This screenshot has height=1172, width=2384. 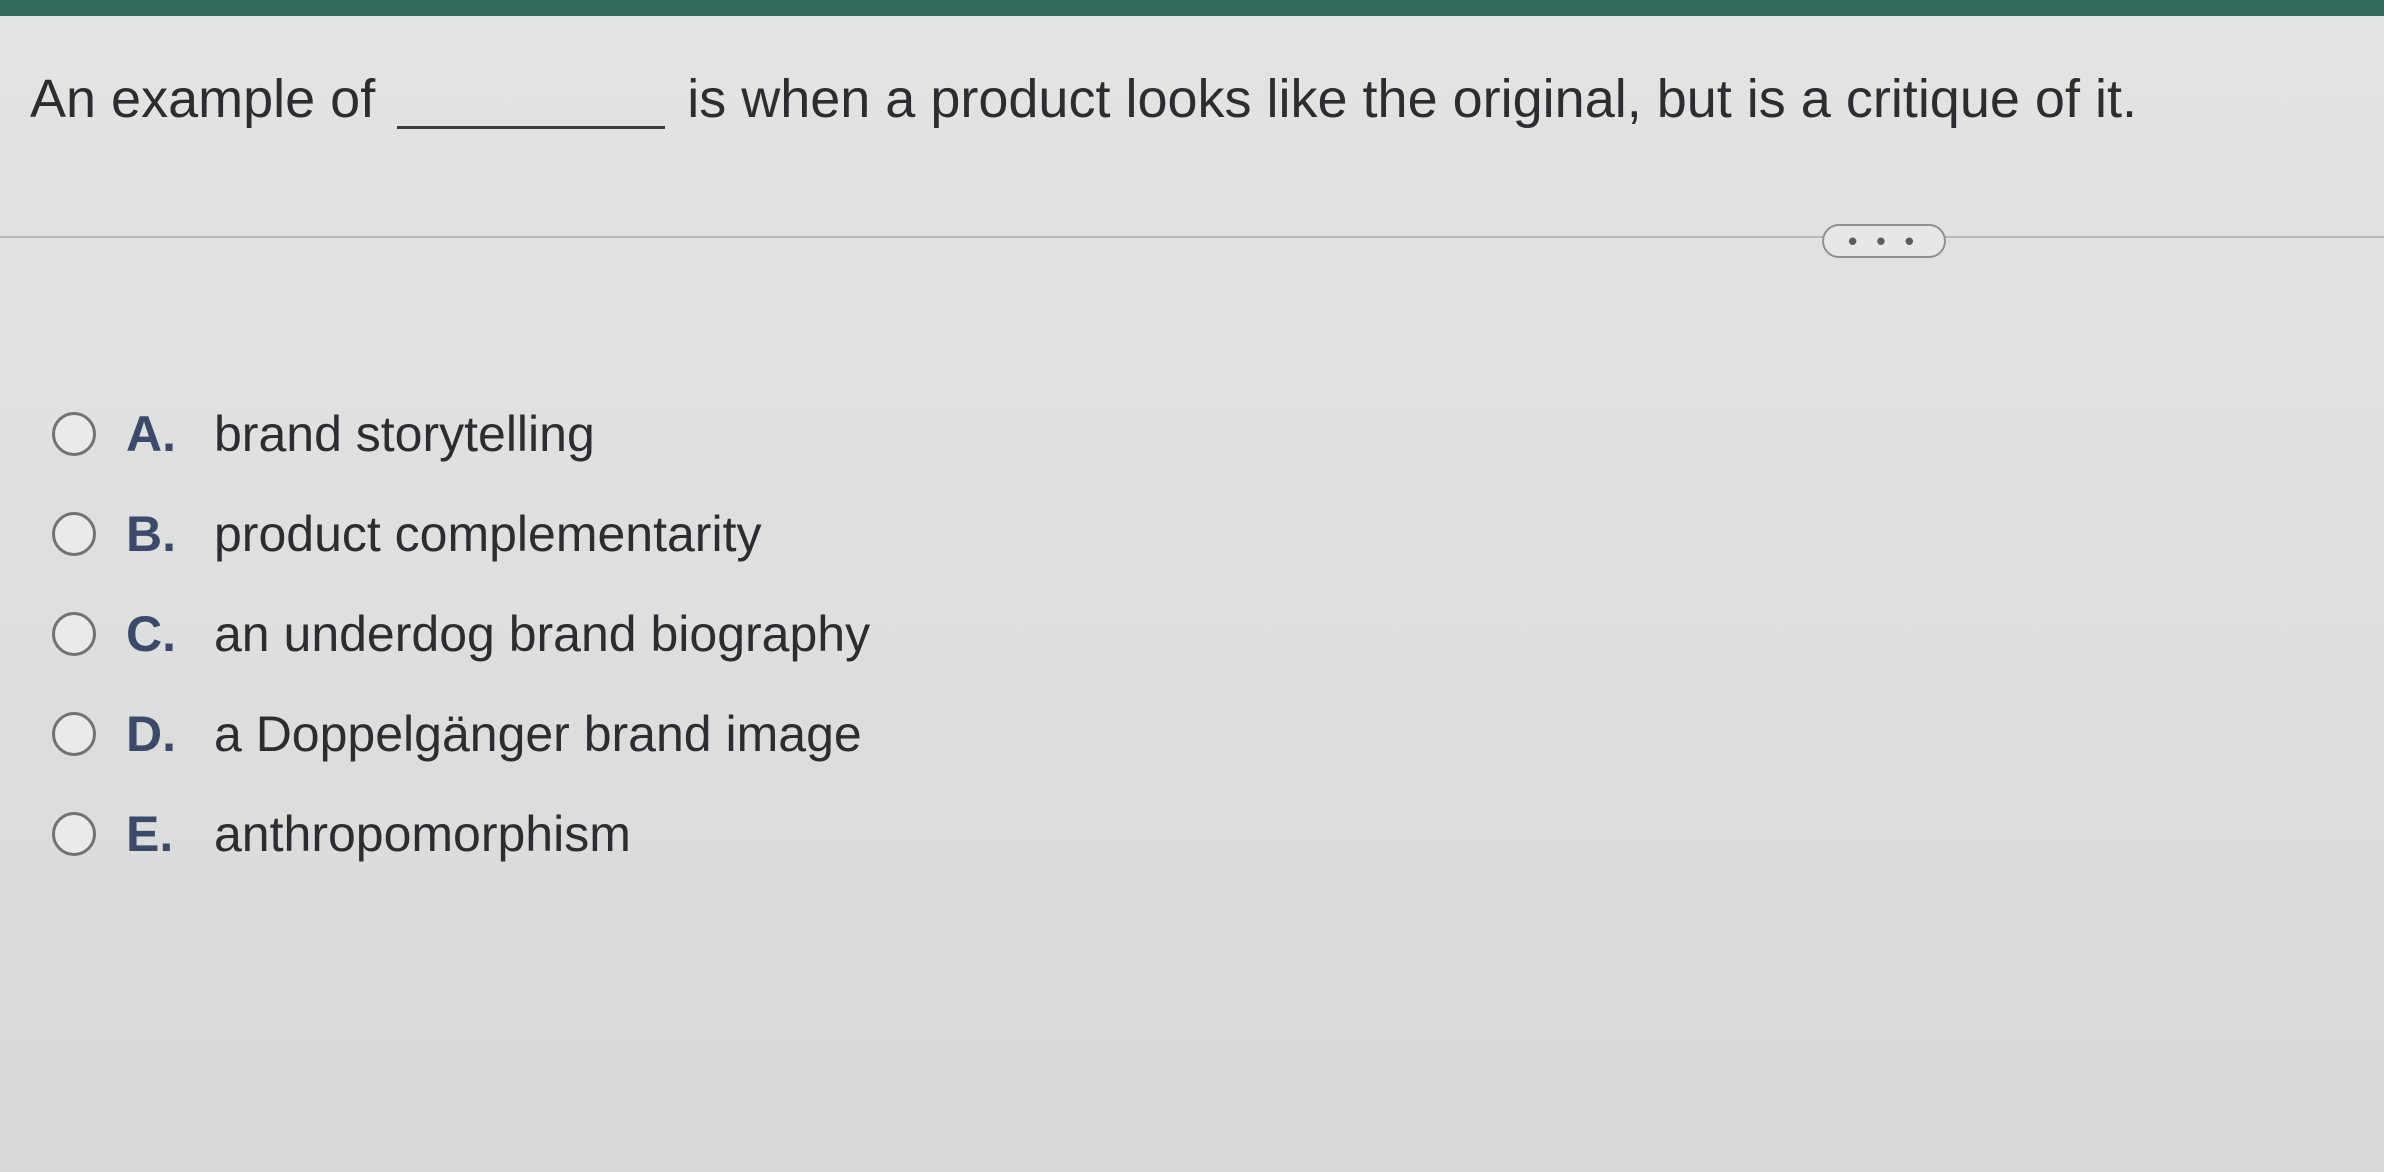 What do you see at coordinates (203, 99) in the screenshot?
I see `question-prefix: An example of` at bounding box center [203, 99].